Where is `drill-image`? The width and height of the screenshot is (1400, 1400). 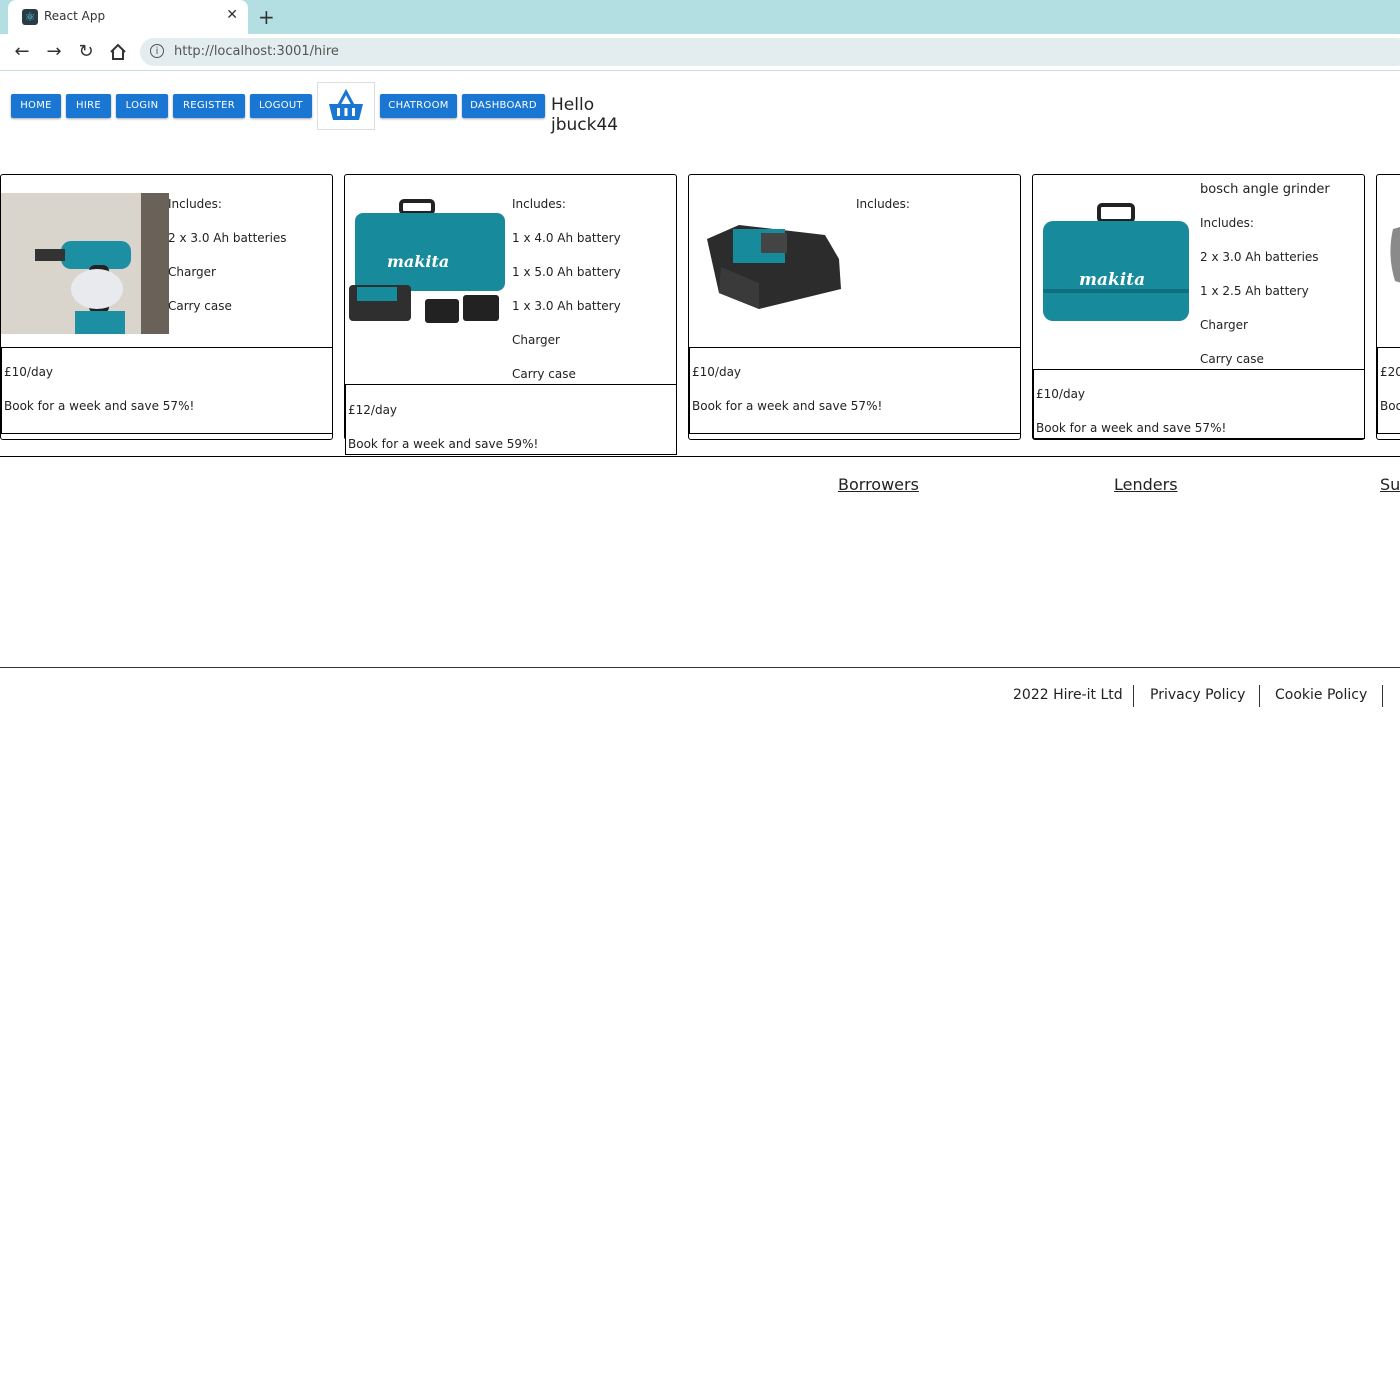 drill-image is located at coordinates (85, 263).